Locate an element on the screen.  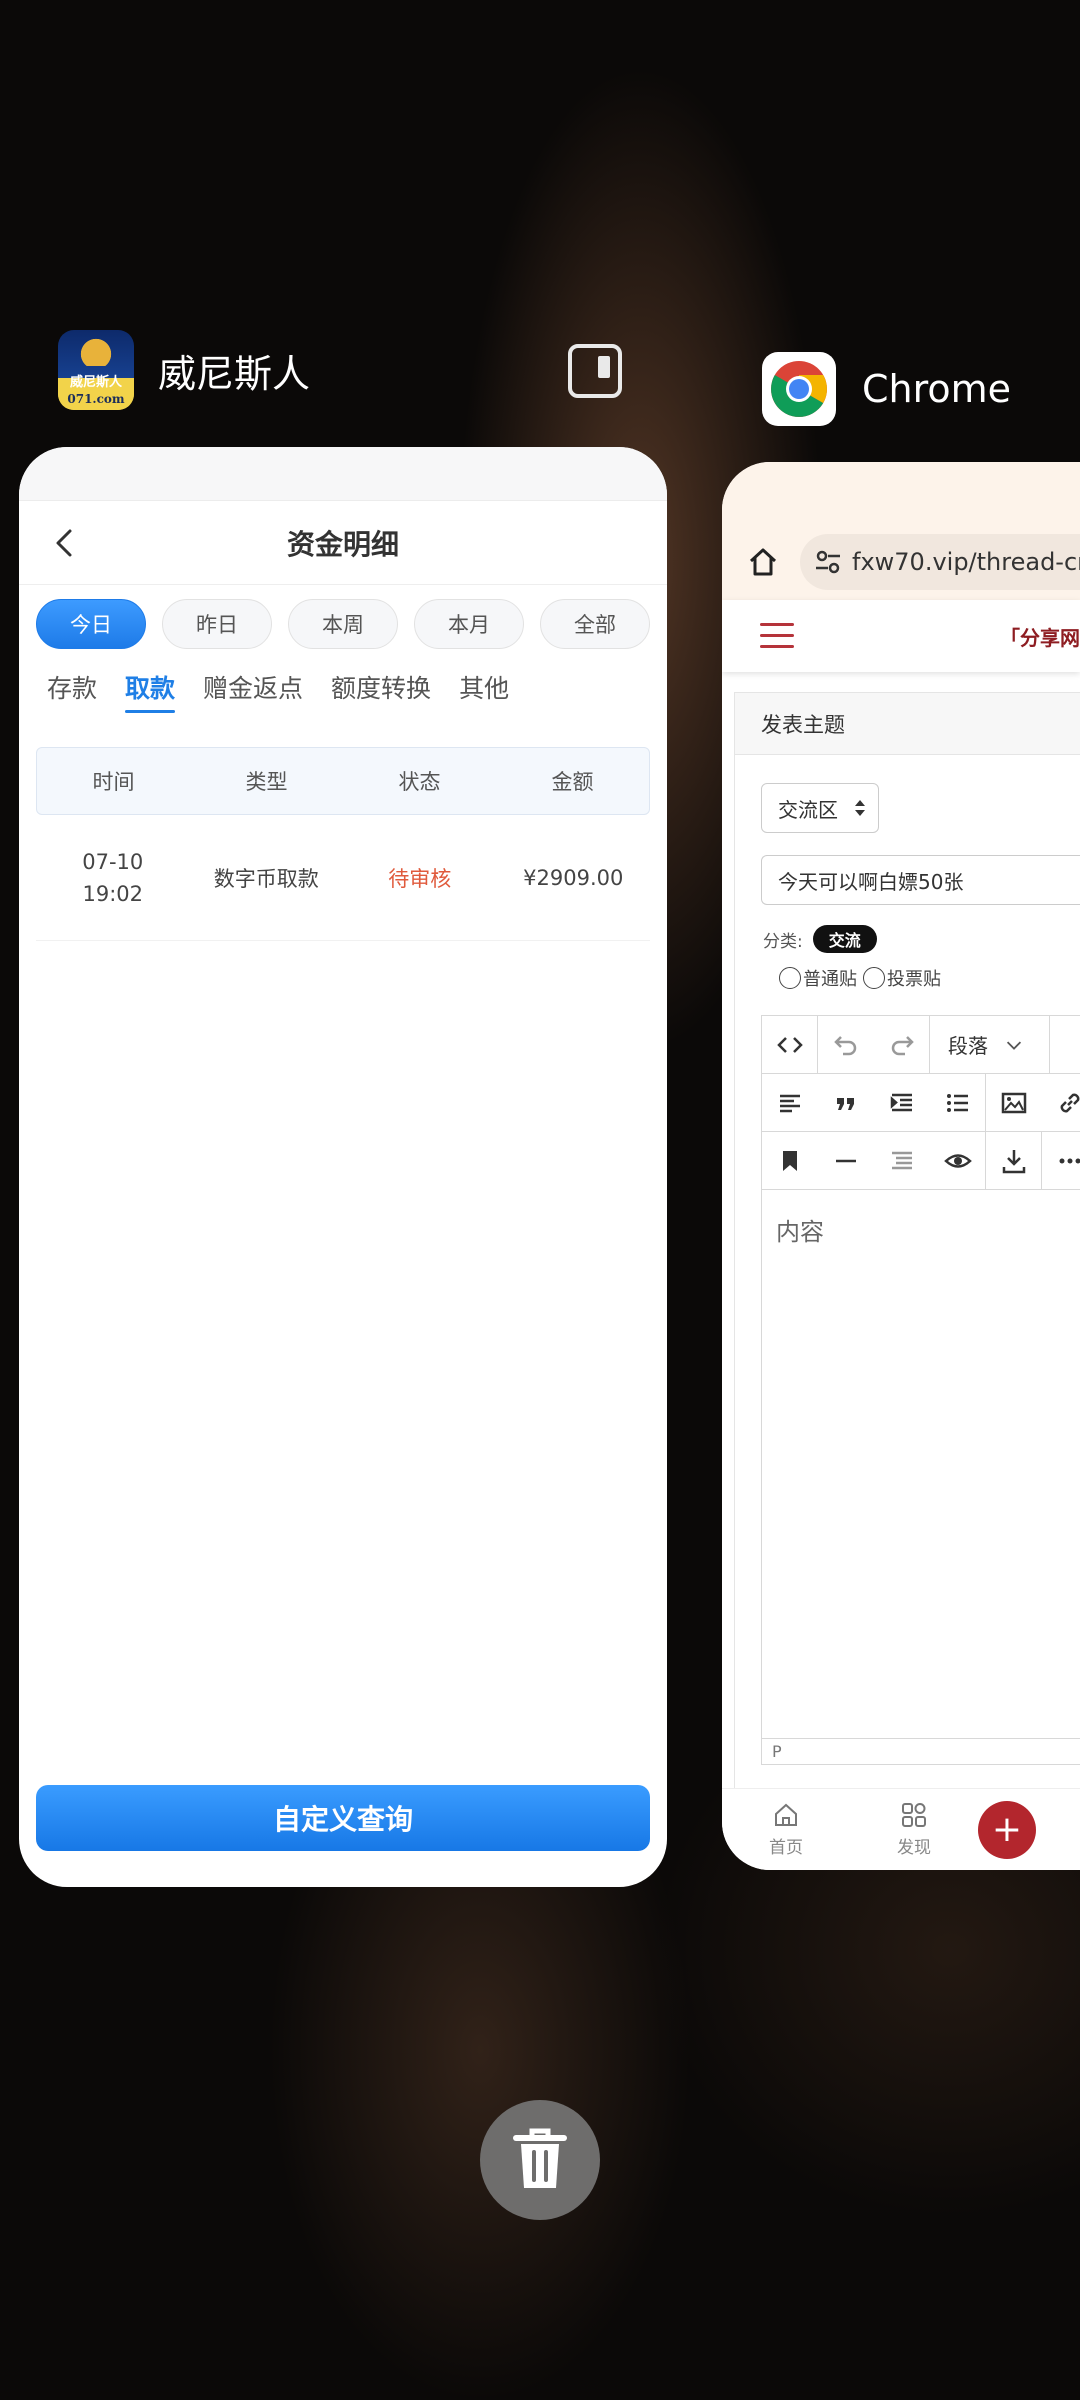
browser-toolbar: fxw70.vip/thread-crea is located at coordinates (901, 562).